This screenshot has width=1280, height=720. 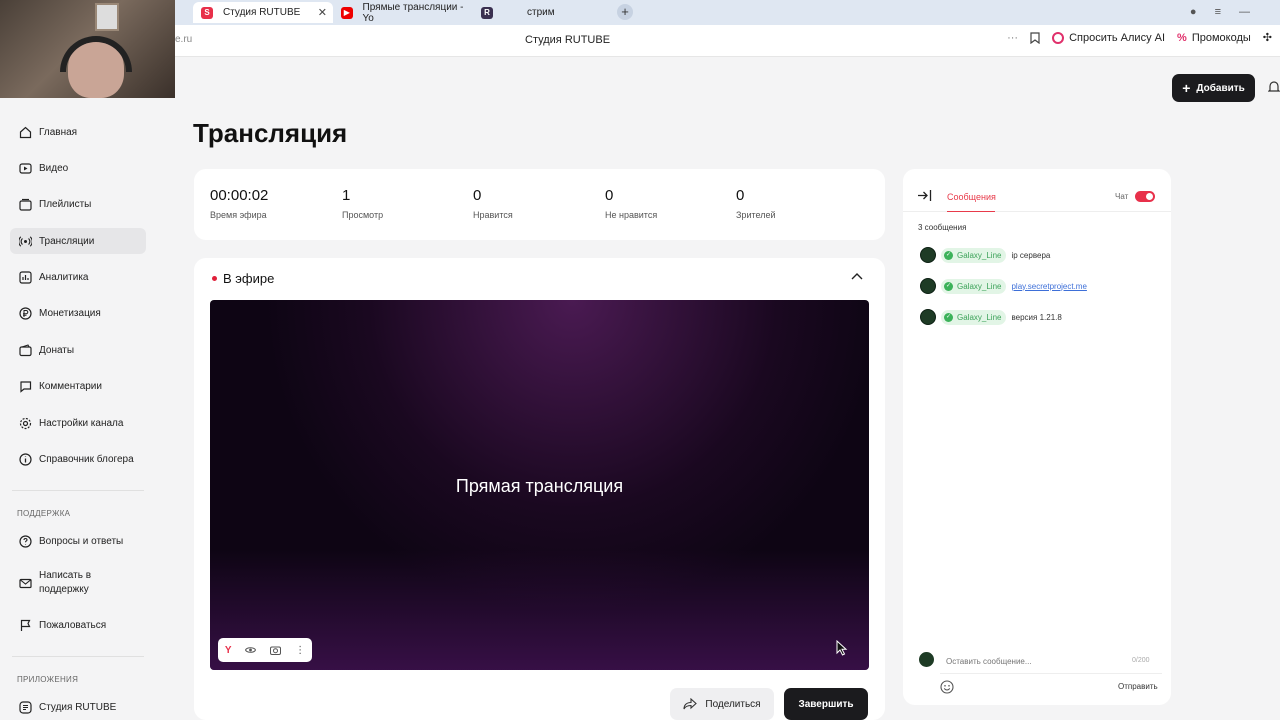 What do you see at coordinates (362, 203) in the screenshot?
I see `stat-views: 1 Просмотр` at bounding box center [362, 203].